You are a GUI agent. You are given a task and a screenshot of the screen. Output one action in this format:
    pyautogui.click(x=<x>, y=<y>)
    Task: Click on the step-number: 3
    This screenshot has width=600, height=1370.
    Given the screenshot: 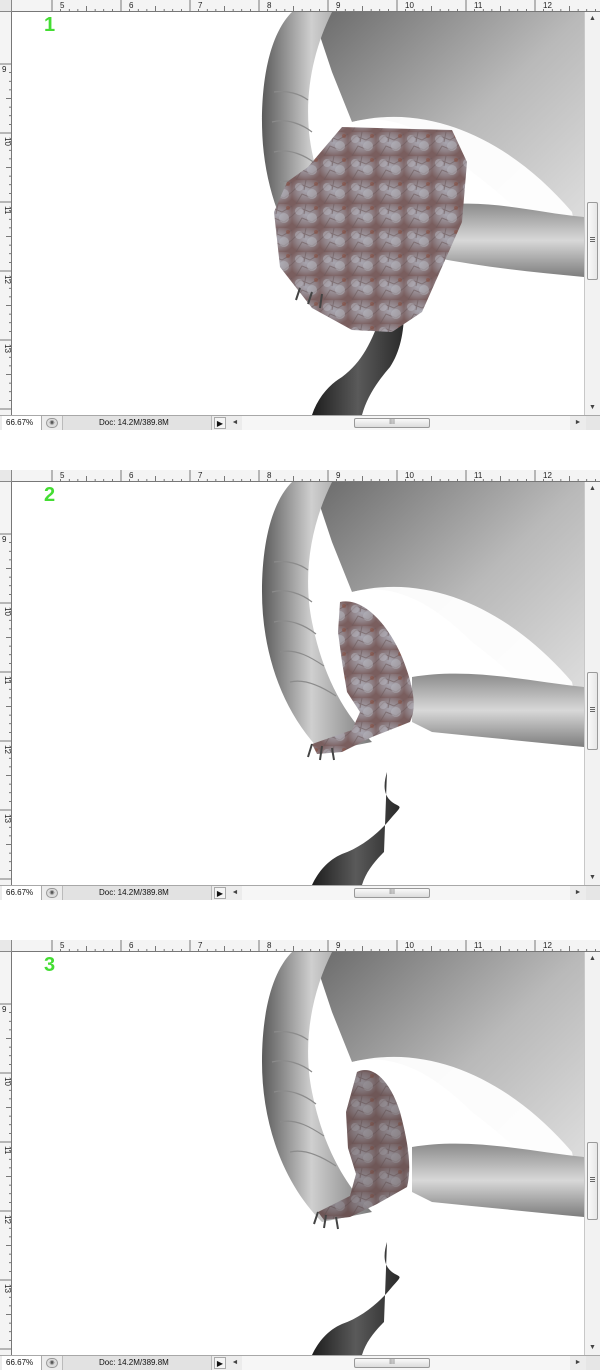 What is the action you would take?
    pyautogui.click(x=50, y=965)
    